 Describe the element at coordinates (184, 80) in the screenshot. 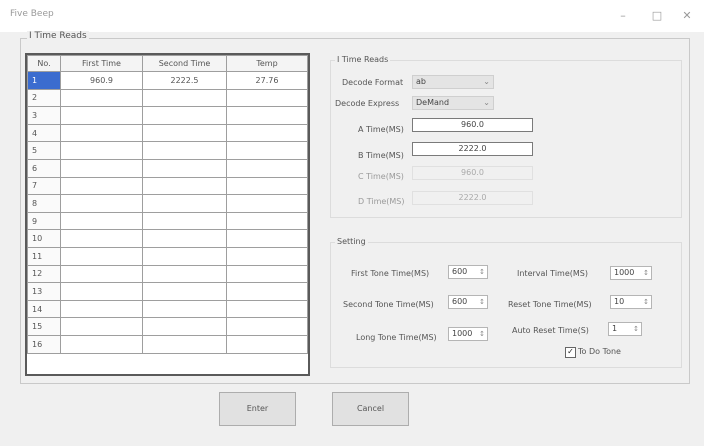

I see `table-cell: 2222.5` at that location.